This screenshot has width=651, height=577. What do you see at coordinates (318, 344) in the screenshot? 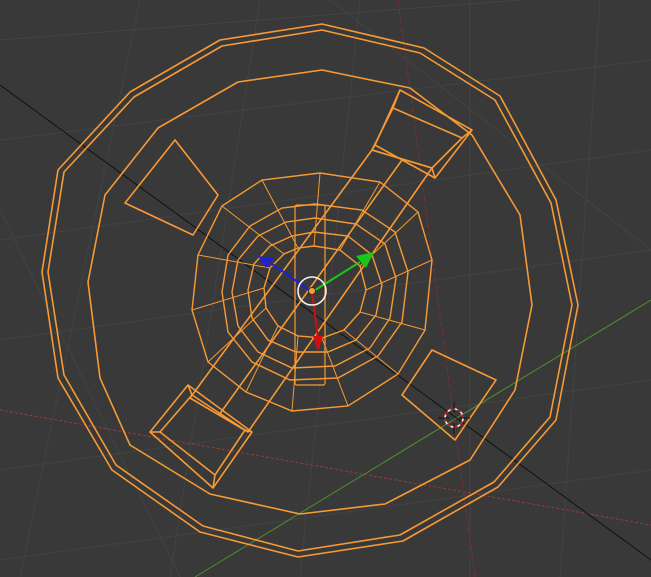
I see `gizmo-x-arrow` at bounding box center [318, 344].